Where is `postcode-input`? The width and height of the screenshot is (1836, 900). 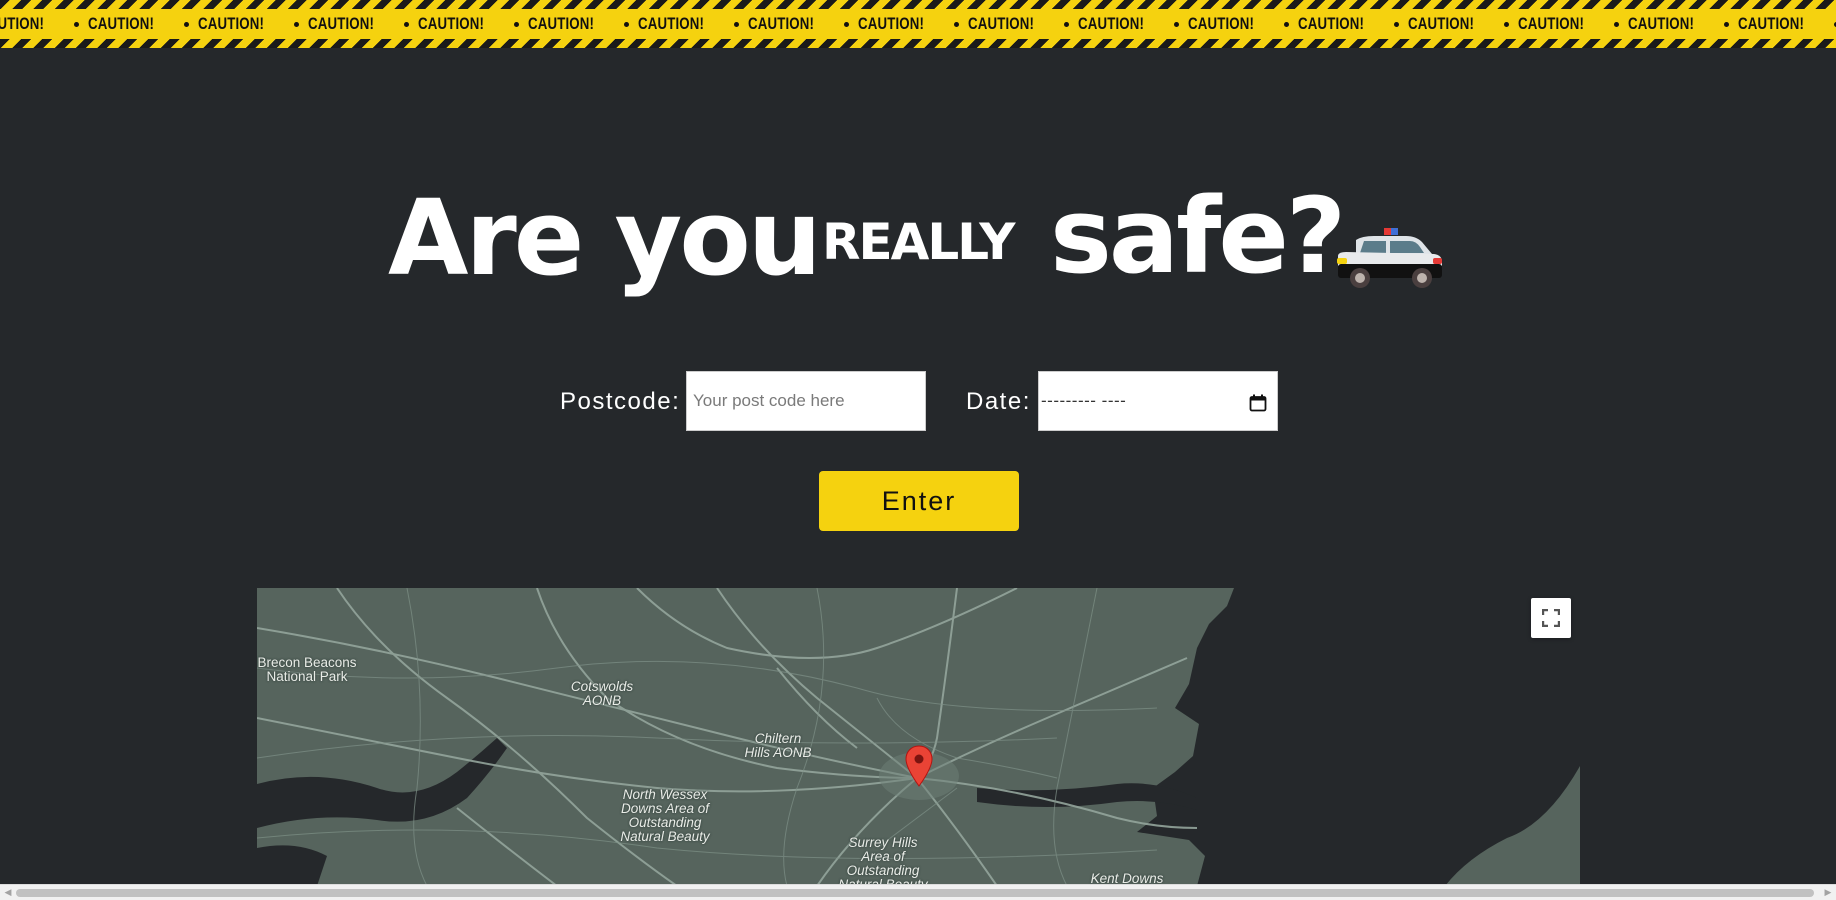 postcode-input is located at coordinates (809, 401).